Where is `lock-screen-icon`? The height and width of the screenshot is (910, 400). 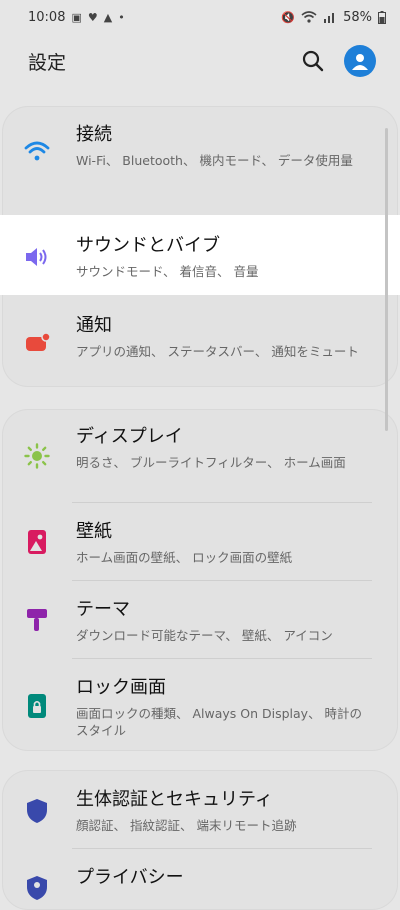
lock-screen-icon is located at coordinates (37, 706).